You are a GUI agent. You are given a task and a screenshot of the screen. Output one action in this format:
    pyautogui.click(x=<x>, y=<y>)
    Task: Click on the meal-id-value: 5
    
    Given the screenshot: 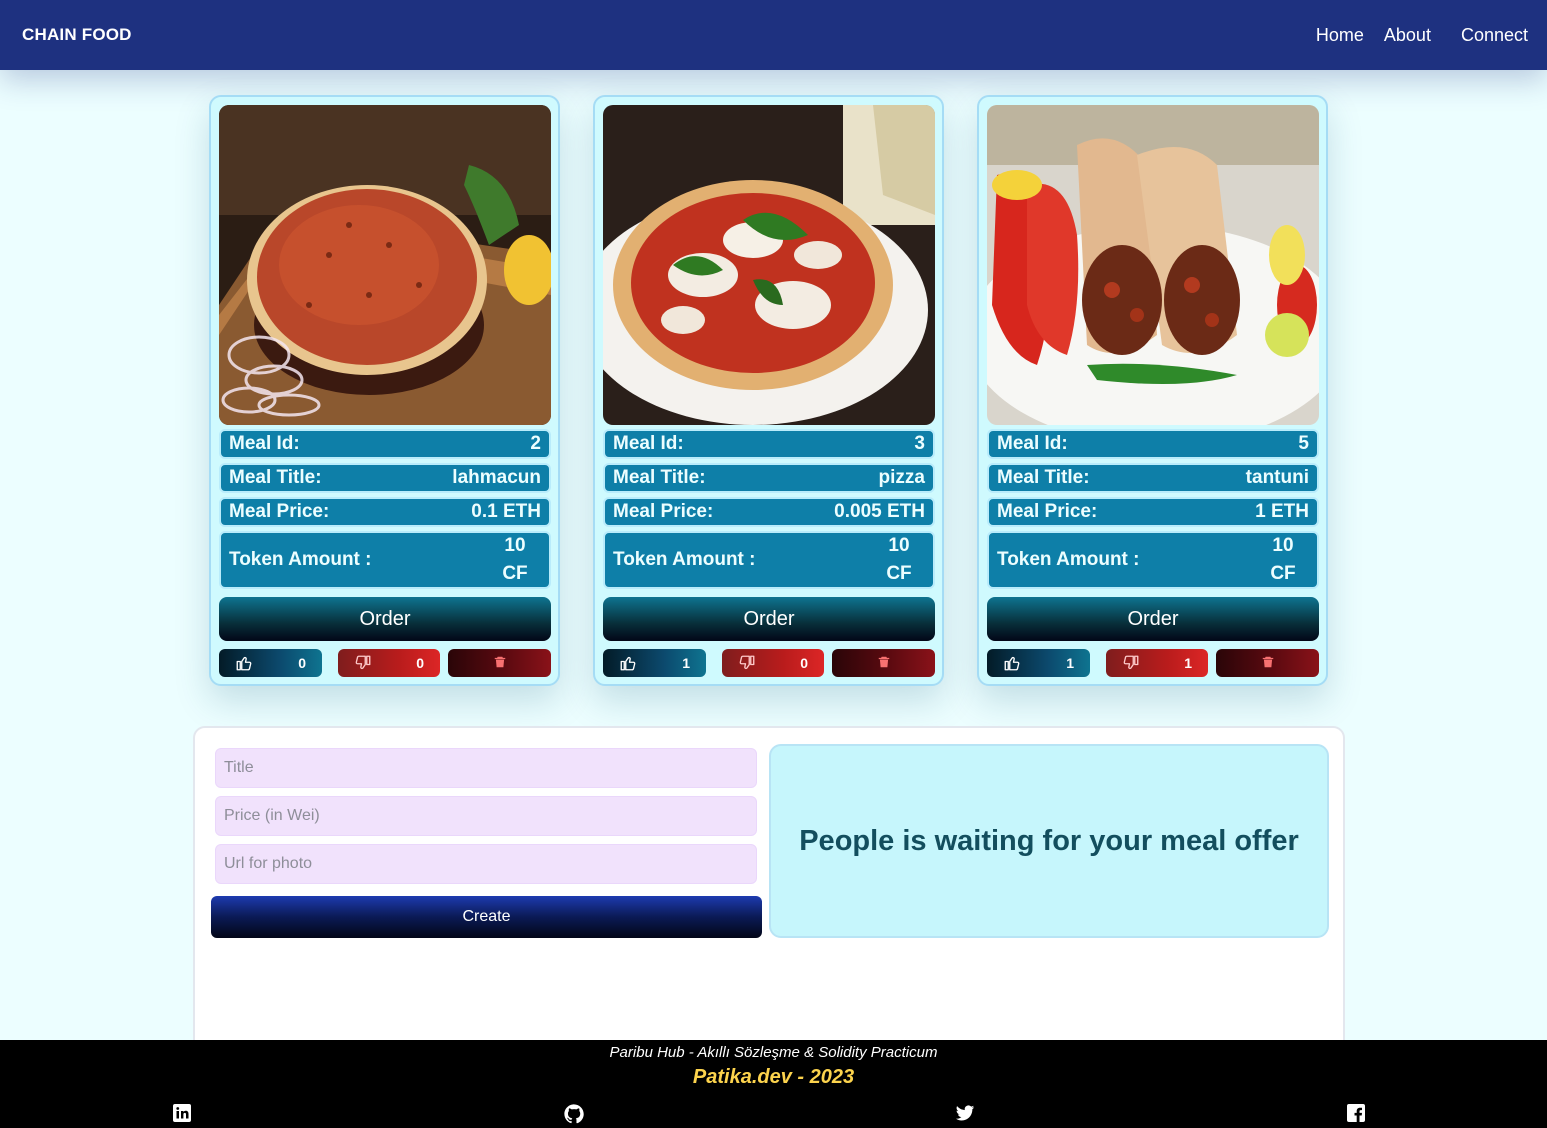 What is the action you would take?
    pyautogui.click(x=1303, y=443)
    